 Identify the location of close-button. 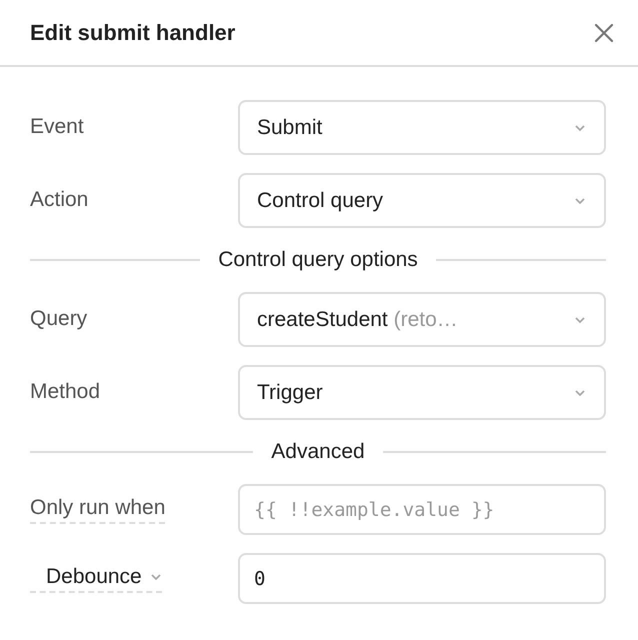
(604, 32).